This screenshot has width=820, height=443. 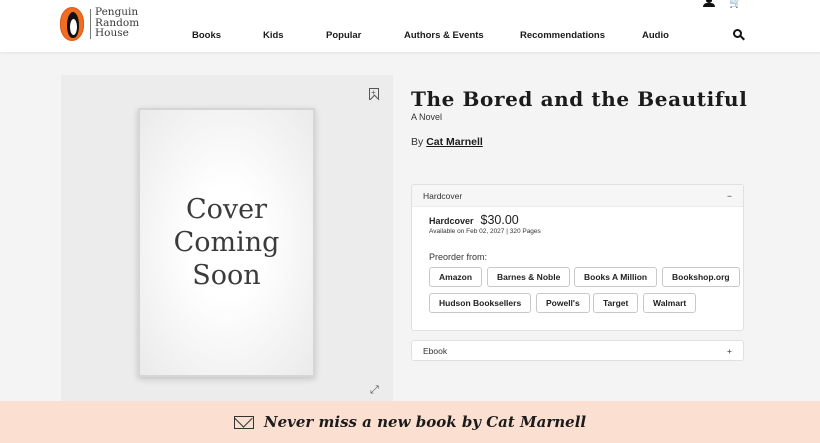 I want to click on format-price-line: Hardcover $30.00, so click(x=474, y=220).